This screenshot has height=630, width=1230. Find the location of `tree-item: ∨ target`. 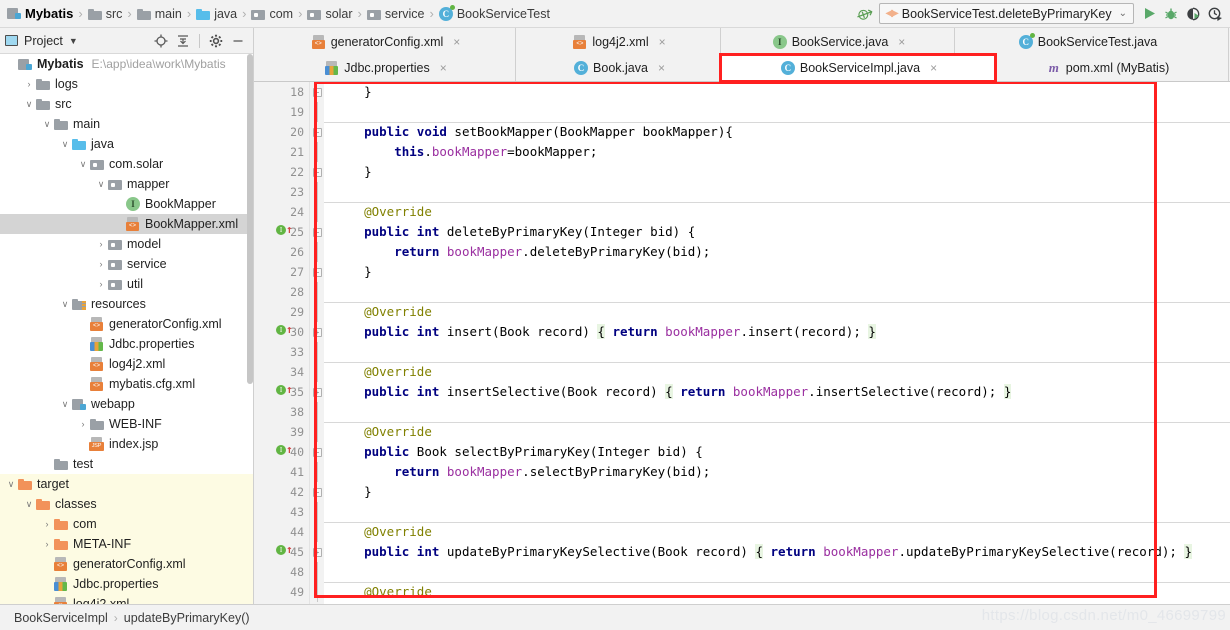

tree-item: ∨ target is located at coordinates (126, 484).